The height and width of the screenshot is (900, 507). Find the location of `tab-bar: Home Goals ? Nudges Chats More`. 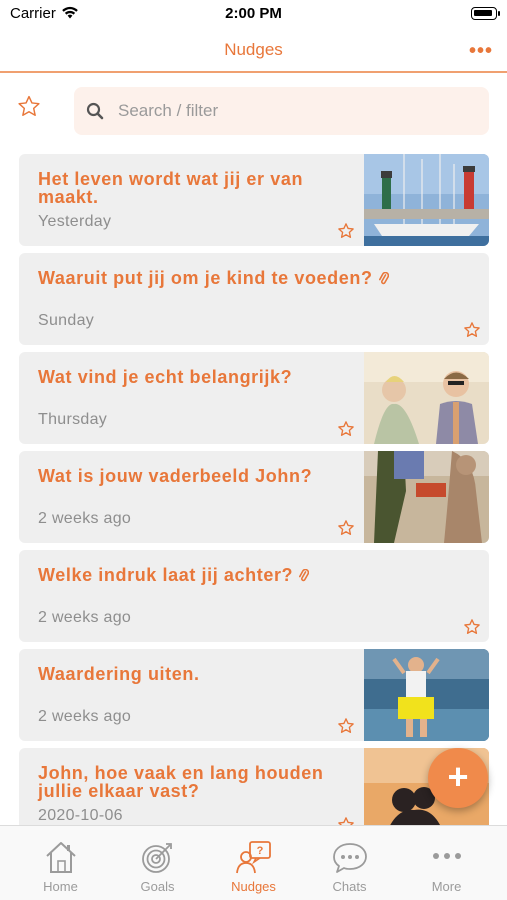

tab-bar: Home Goals ? Nudges Chats More is located at coordinates (253, 862).